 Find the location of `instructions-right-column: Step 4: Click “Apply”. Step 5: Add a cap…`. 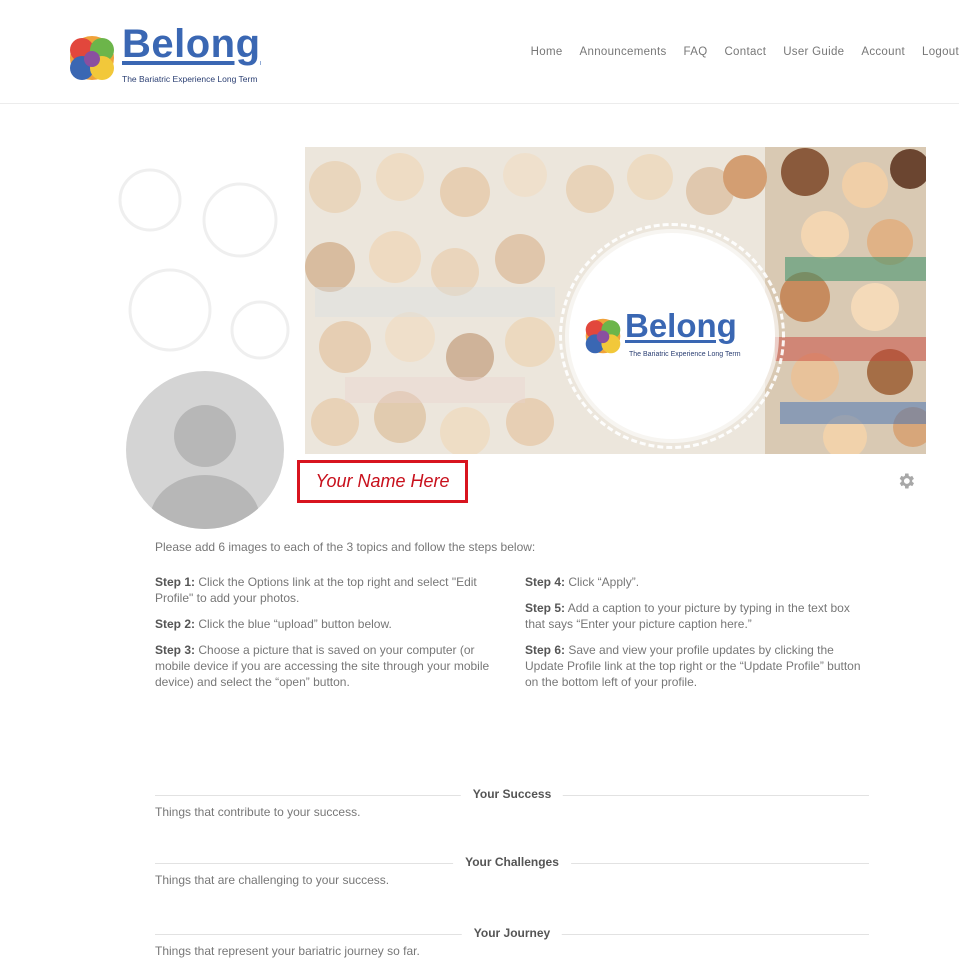

instructions-right-column: Step 4: Click “Apply”. Step 5: Add a cap… is located at coordinates (695, 637).